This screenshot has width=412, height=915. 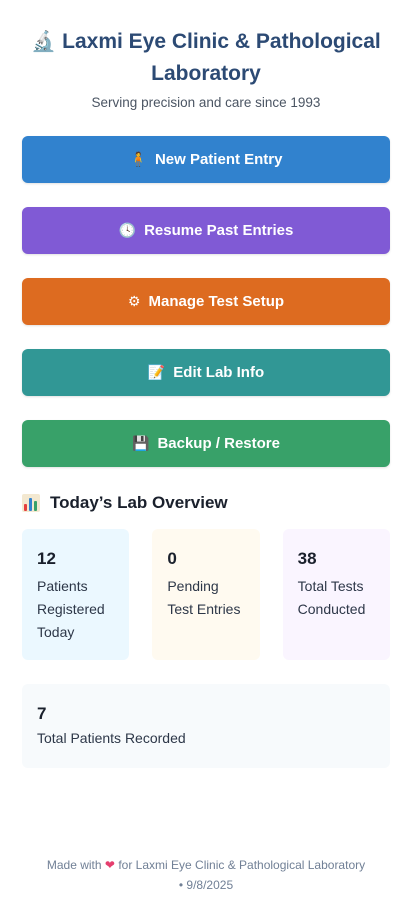 I want to click on manage-test-setup-label: Manage Test Setup, so click(x=216, y=301).